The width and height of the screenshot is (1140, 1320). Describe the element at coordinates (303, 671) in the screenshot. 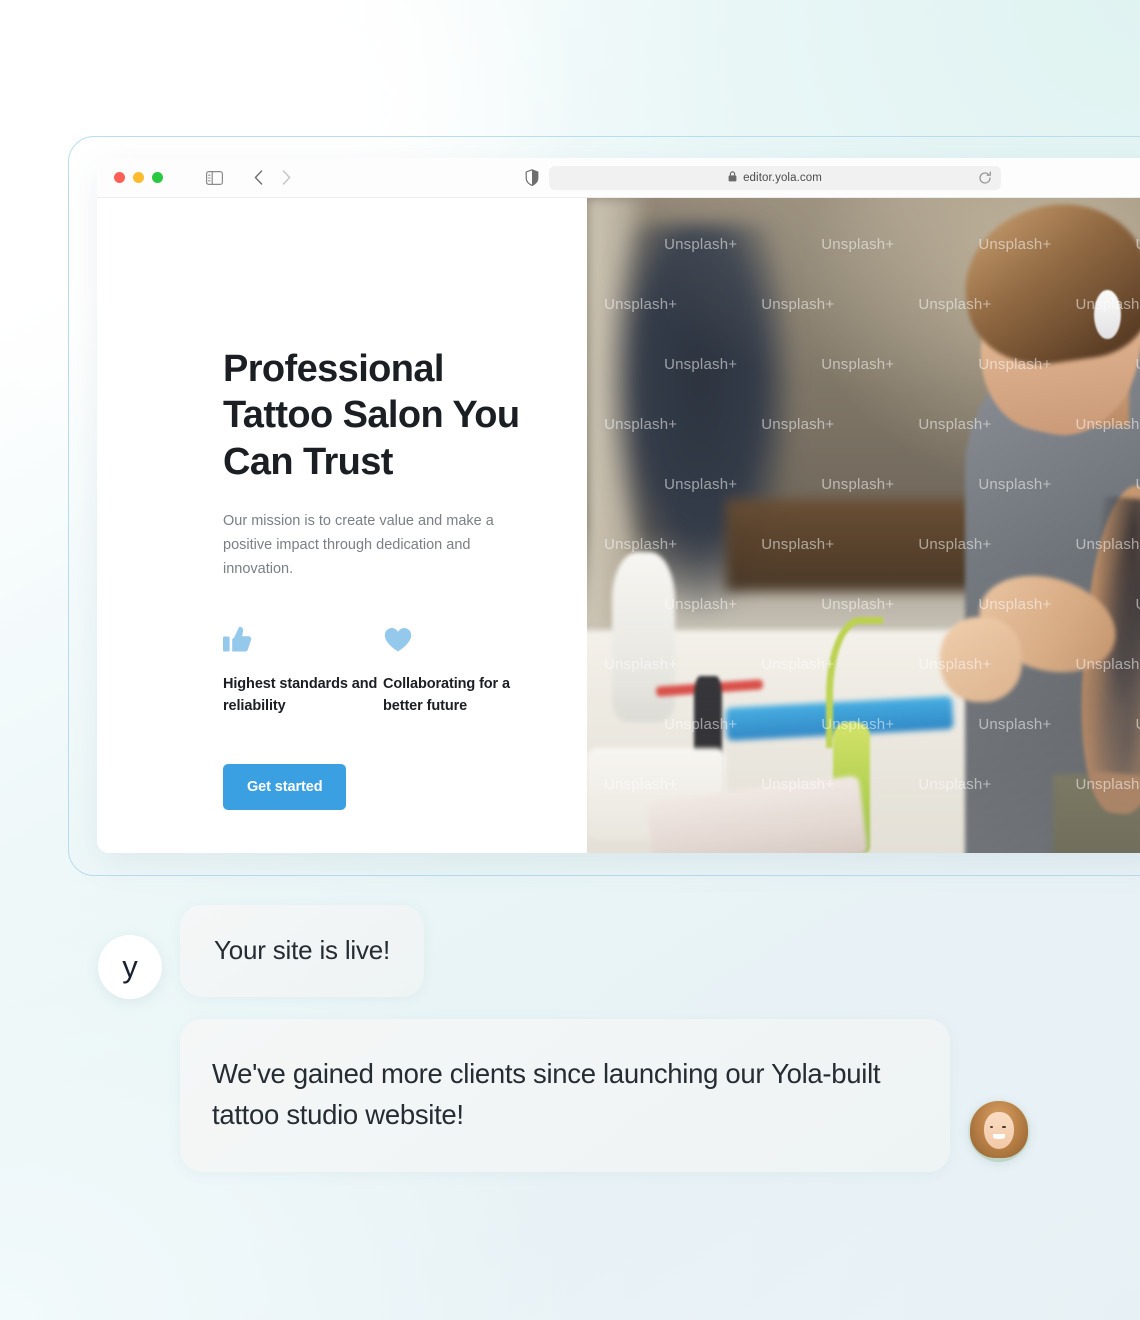

I see `feature-item: Highest standards and reliability` at that location.